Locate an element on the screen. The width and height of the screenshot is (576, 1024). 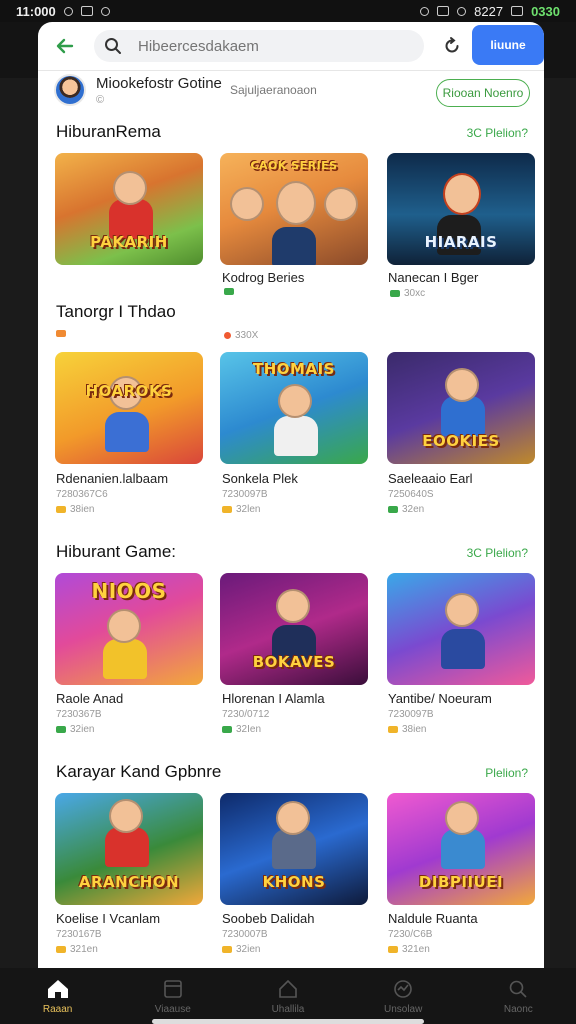
profile-sub: © is located at coordinates (100, 100).